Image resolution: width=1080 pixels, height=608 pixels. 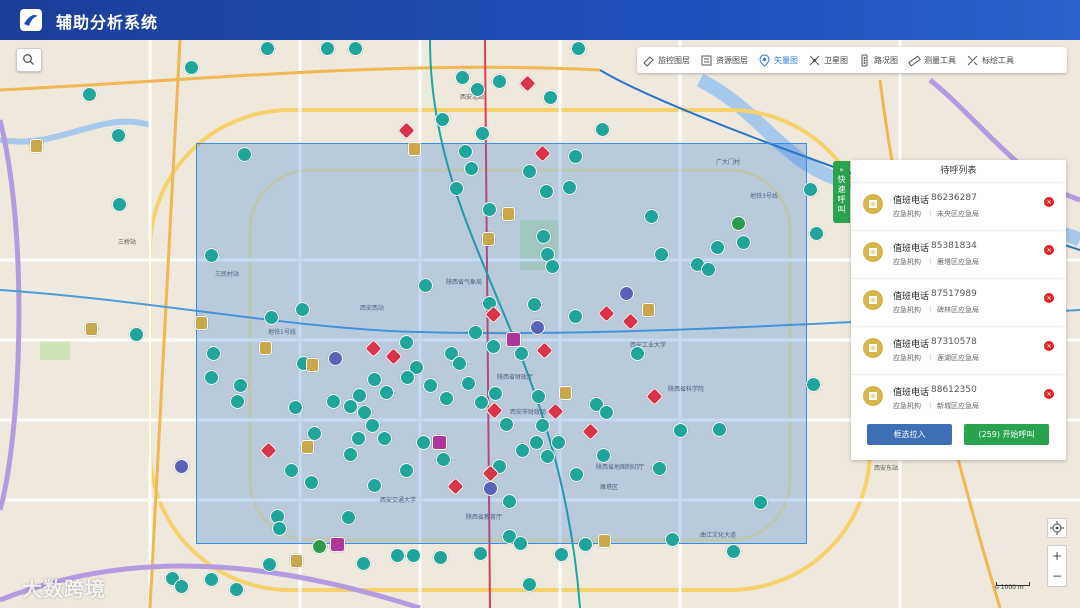 I want to click on zoom-out-button: −, so click(x=1057, y=576).